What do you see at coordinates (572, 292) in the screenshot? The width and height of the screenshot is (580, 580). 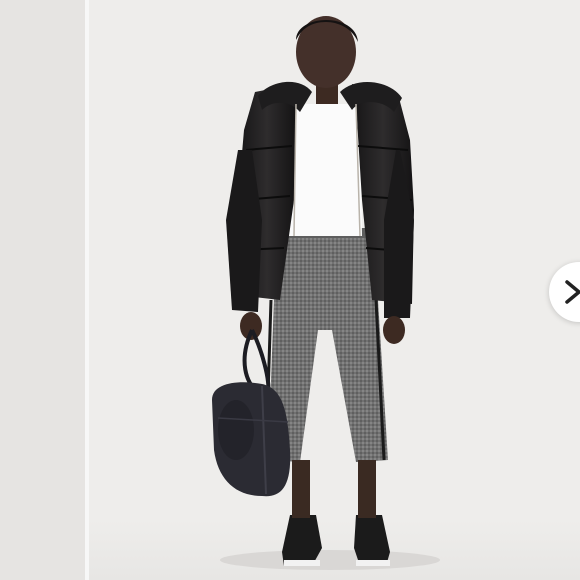 I see `chevron-right-icon` at bounding box center [572, 292].